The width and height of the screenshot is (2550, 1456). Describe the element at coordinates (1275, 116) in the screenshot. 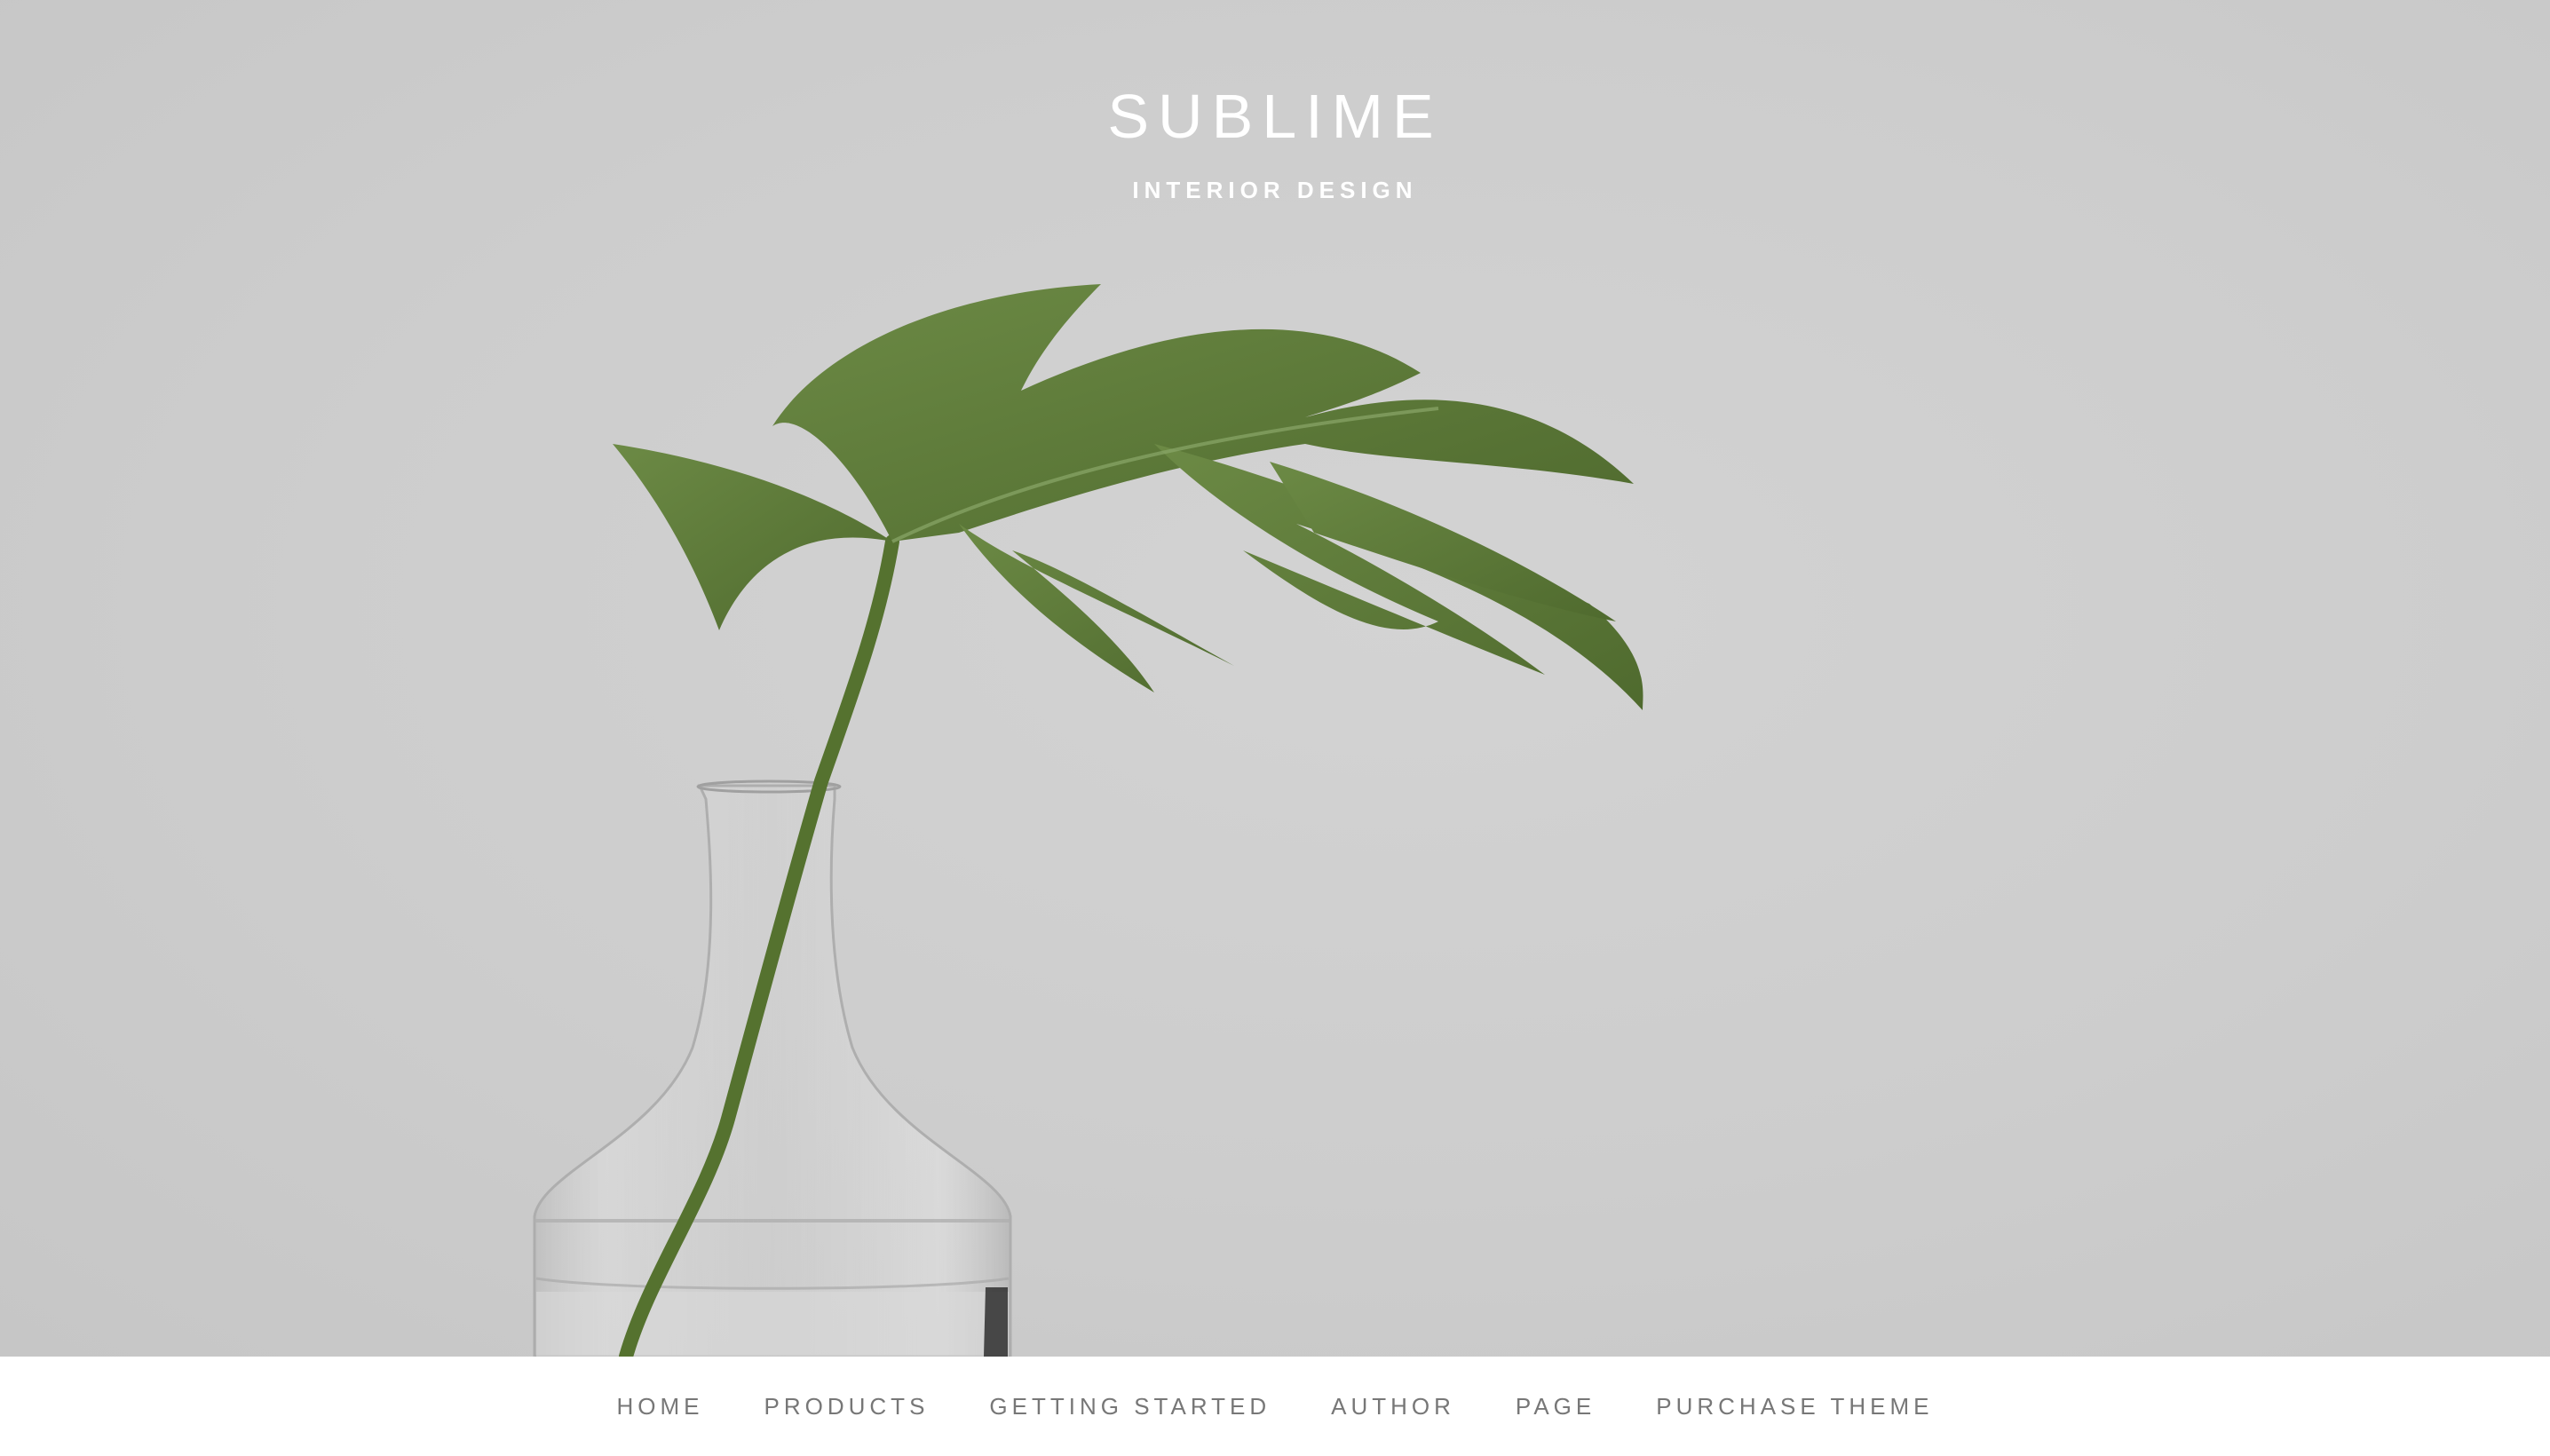

I see `site-title: SUBLIME` at that location.